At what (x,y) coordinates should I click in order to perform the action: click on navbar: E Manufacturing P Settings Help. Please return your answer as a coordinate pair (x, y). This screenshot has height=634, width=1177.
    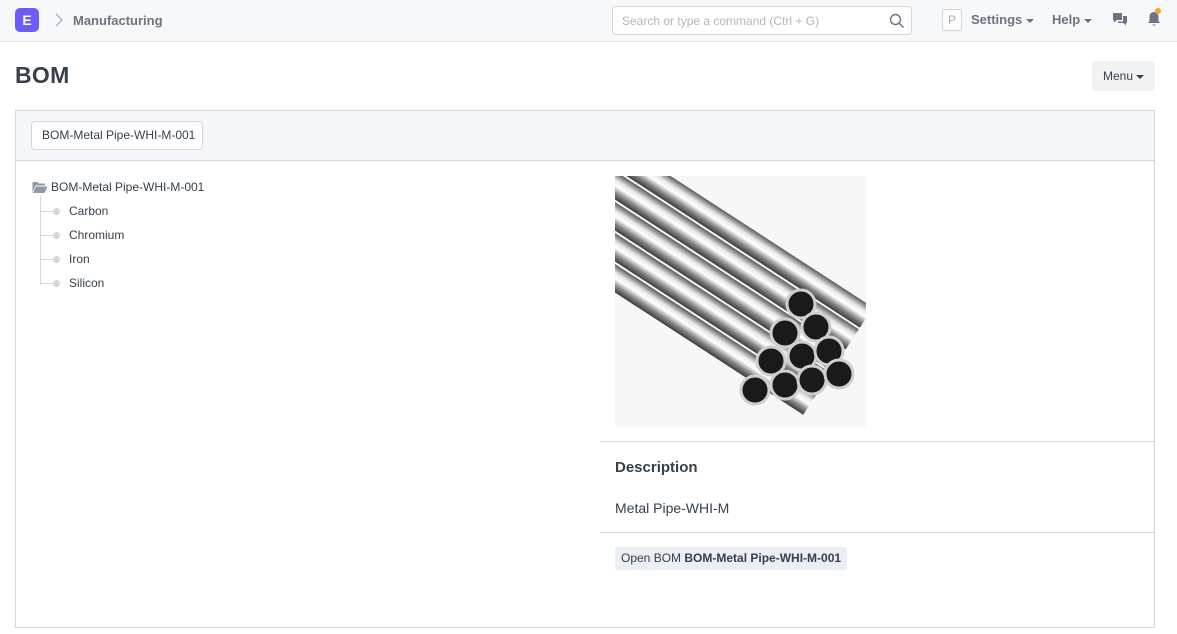
    Looking at the image, I should click on (588, 21).